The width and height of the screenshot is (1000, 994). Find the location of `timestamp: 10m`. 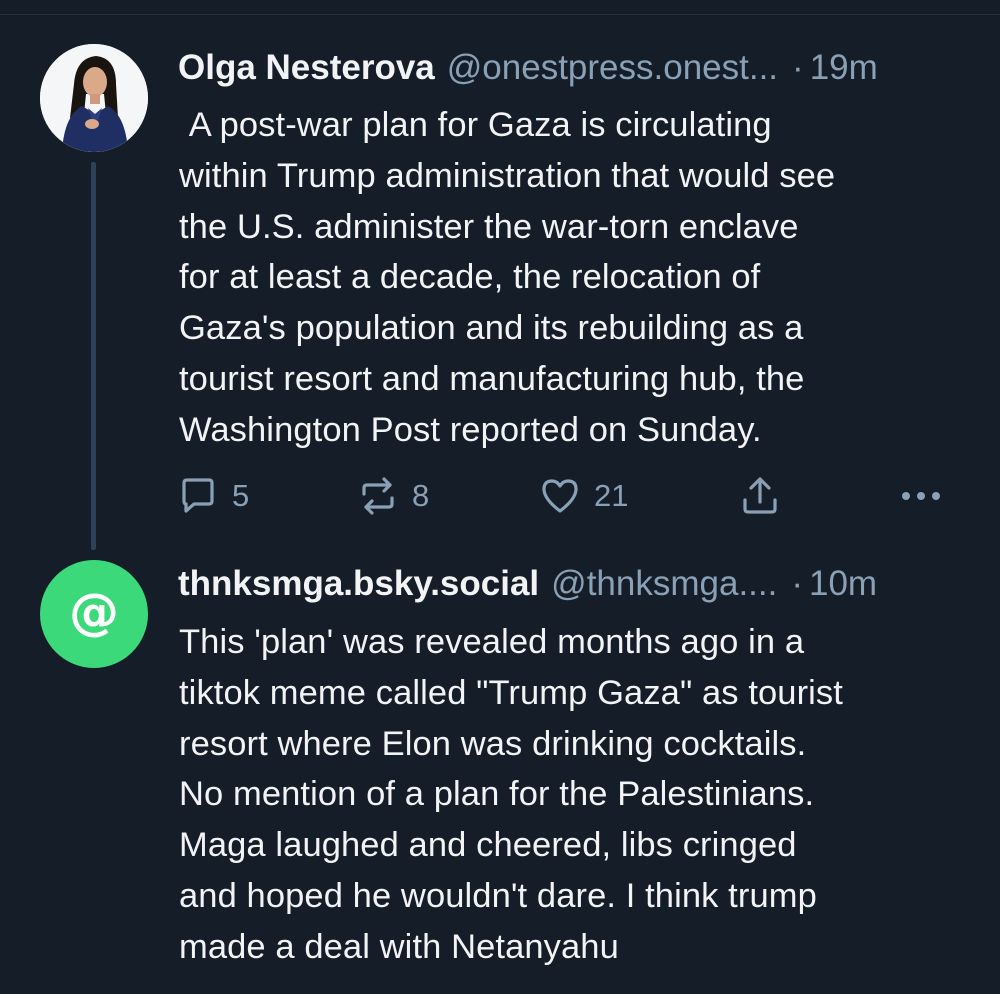

timestamp: 10m is located at coordinates (843, 584).